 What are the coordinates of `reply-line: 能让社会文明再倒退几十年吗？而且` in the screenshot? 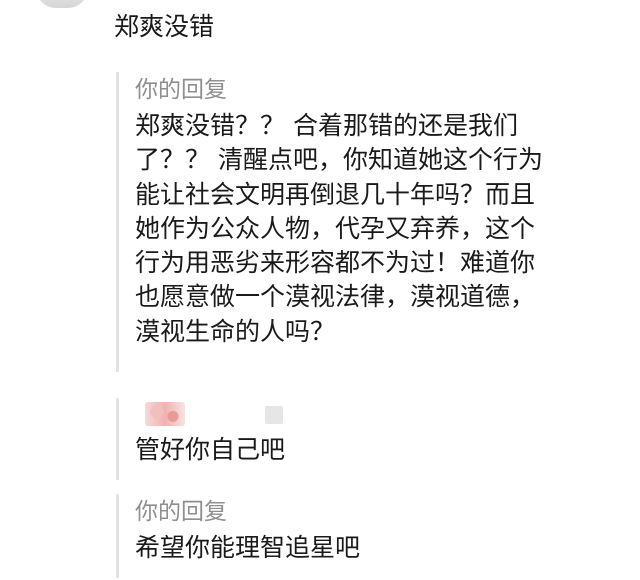 It's located at (335, 194).